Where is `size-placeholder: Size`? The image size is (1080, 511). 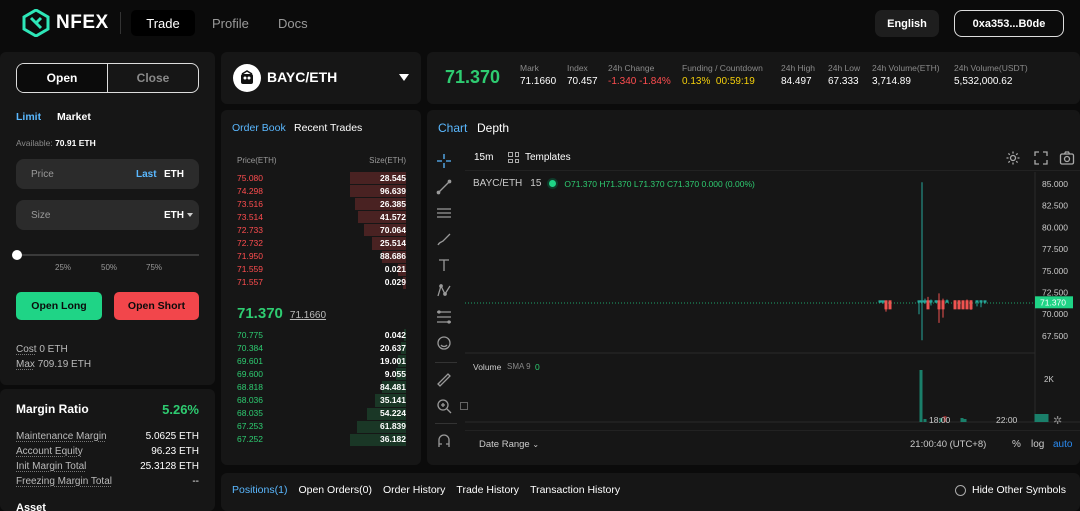
size-placeholder: Size is located at coordinates (41, 215).